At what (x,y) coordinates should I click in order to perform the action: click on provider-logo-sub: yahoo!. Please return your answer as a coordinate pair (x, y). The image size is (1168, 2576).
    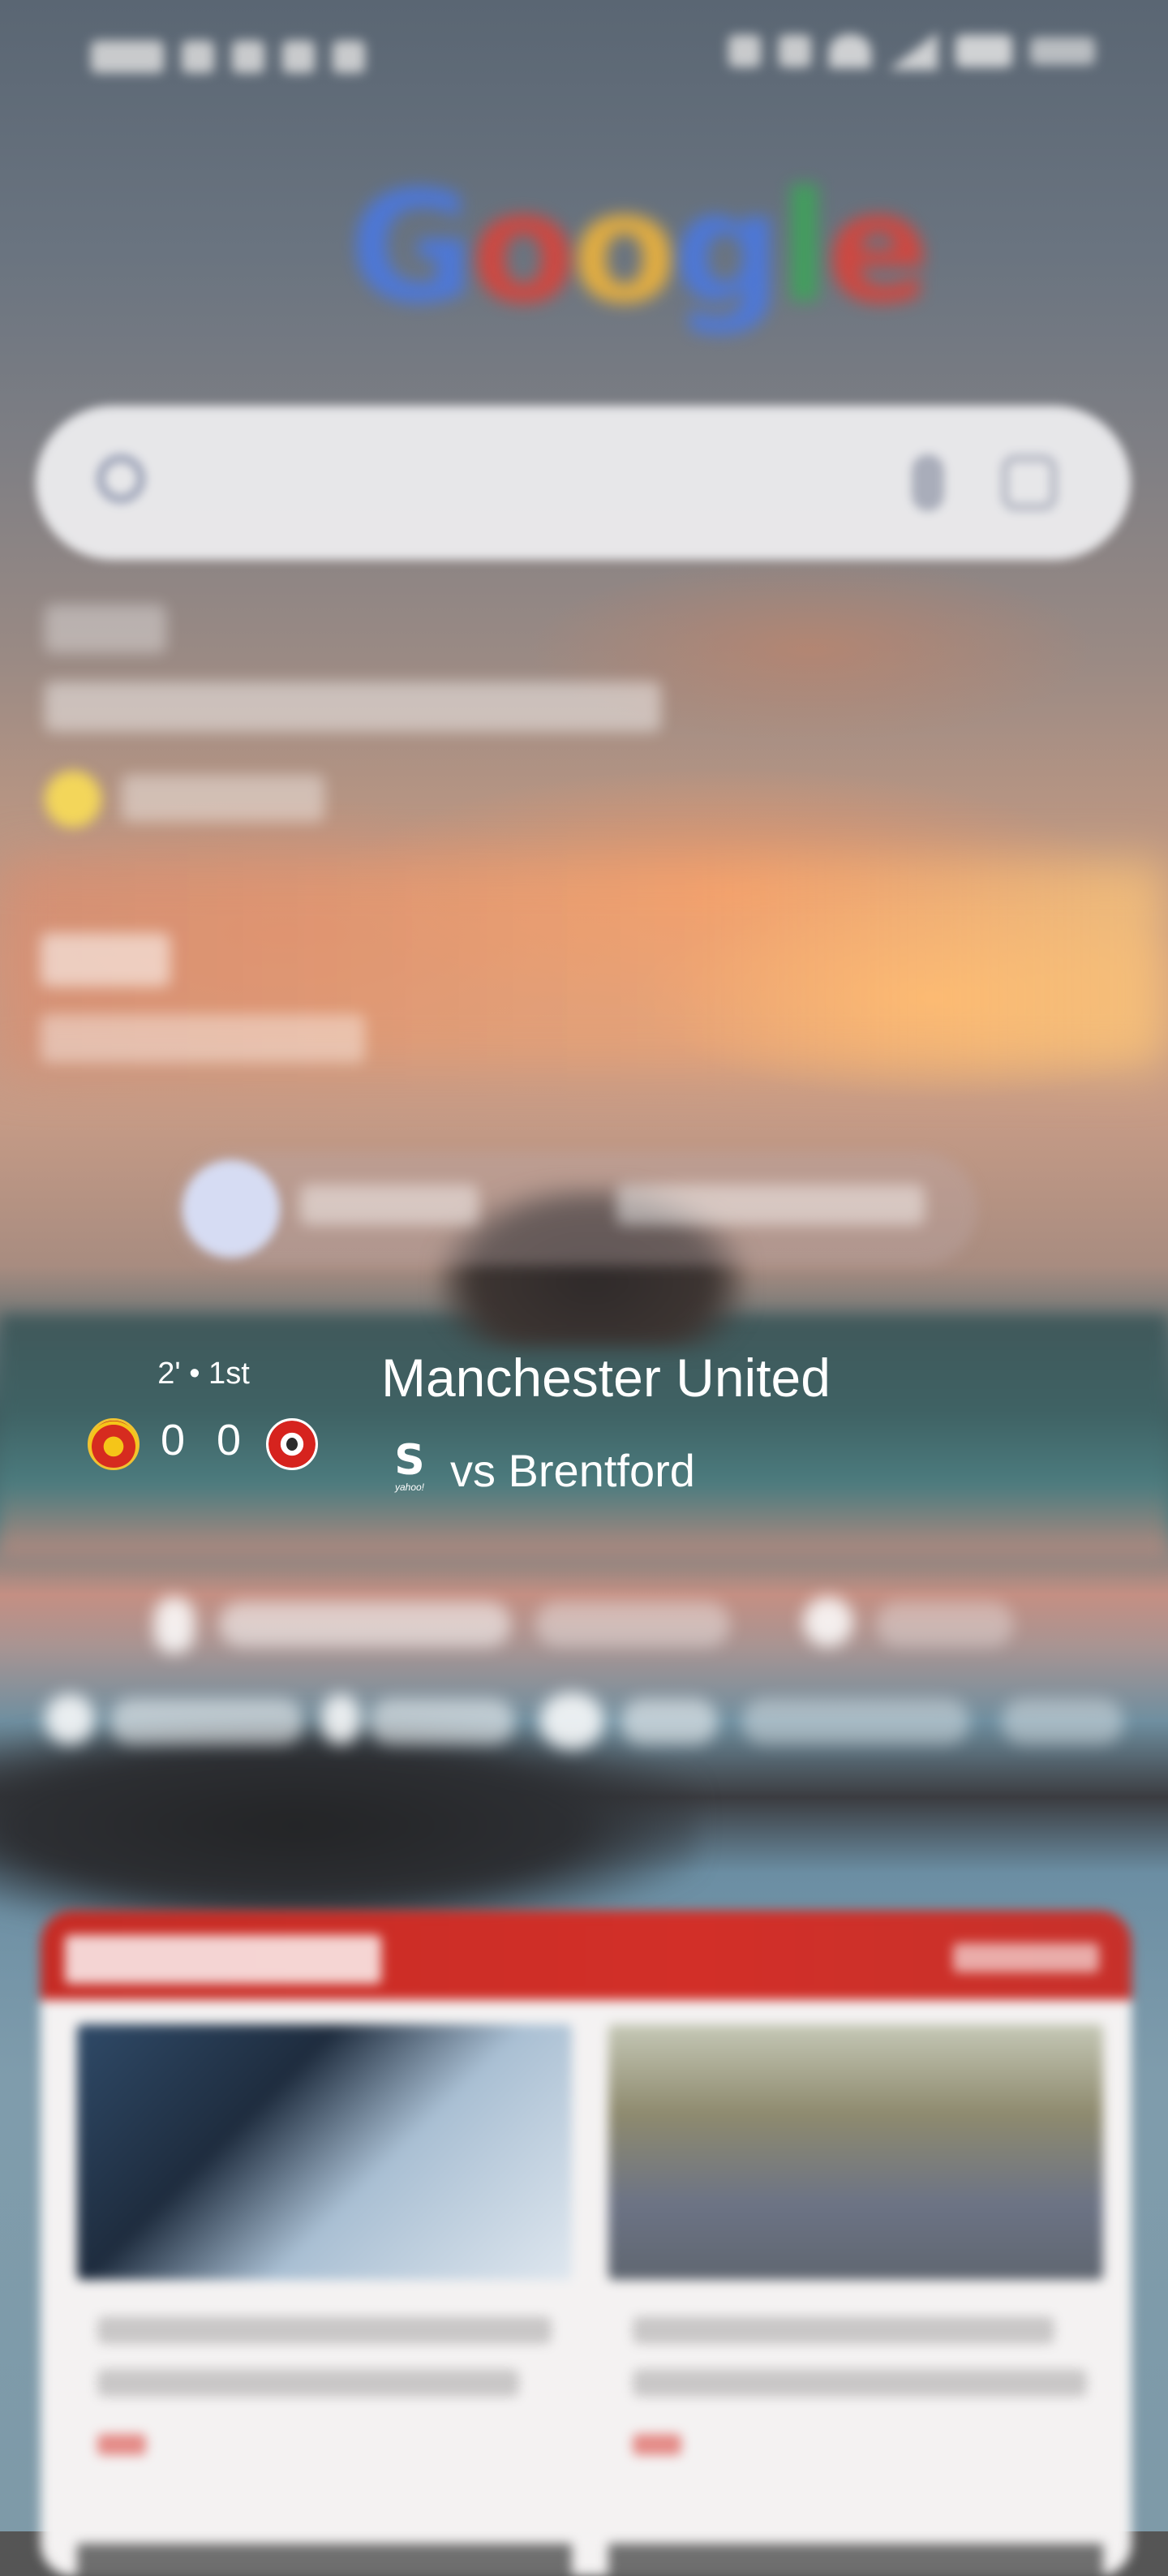
    Looking at the image, I should click on (409, 1487).